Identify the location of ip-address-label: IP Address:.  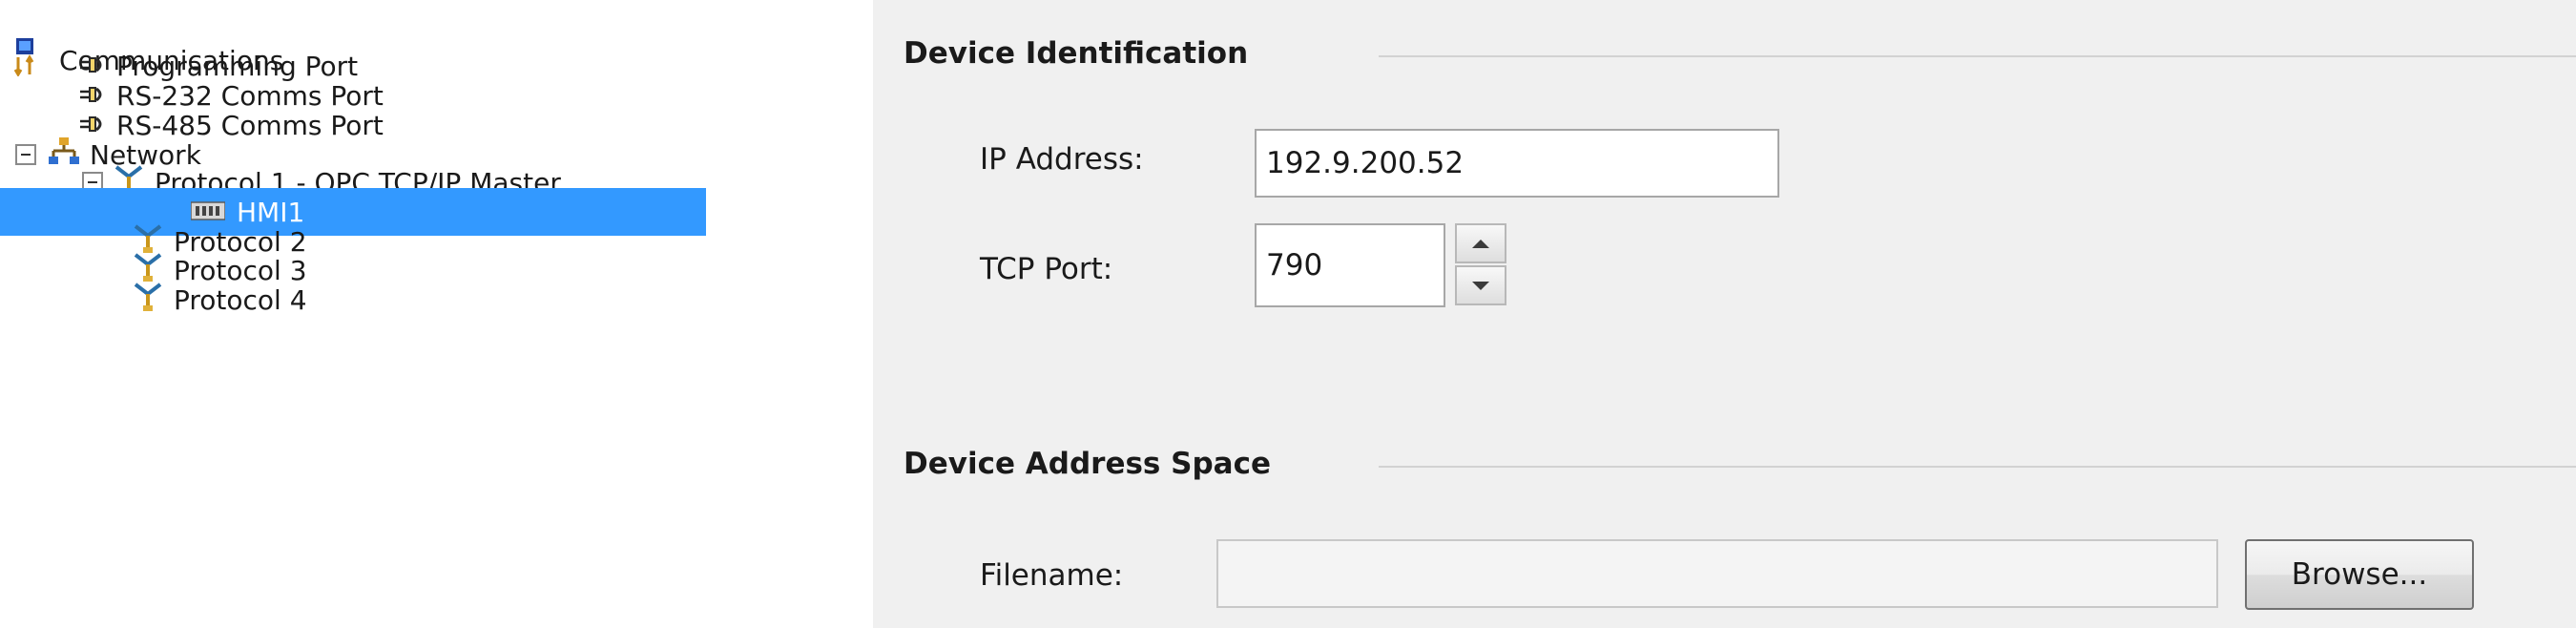
(1062, 160).